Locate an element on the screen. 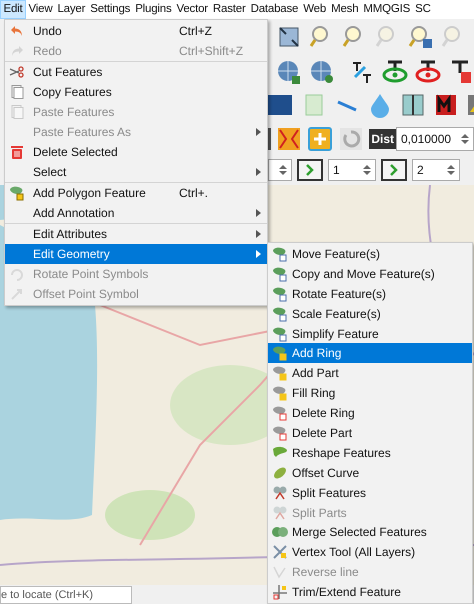  locator-field: e to locate (Ctrl+K) is located at coordinates (66, 595).